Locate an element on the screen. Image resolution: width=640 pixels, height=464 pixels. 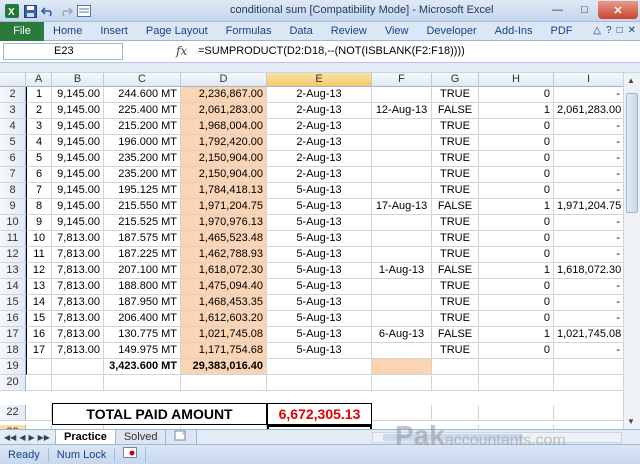
cell-quantity: 188.800 MT is located at coordinates (142, 287).